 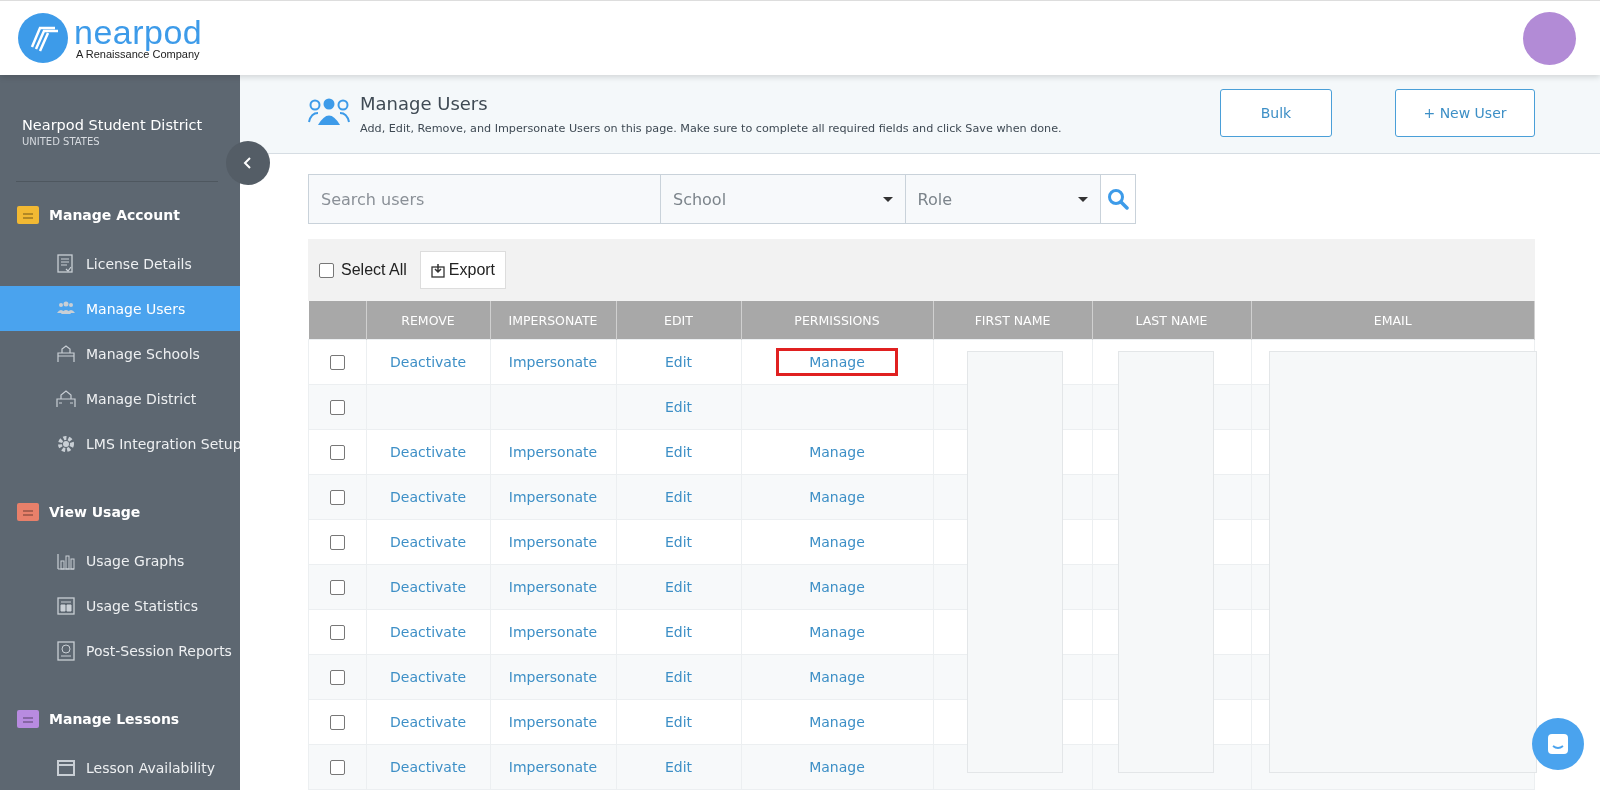 I want to click on organization-country: UNITED STATES, so click(x=61, y=141).